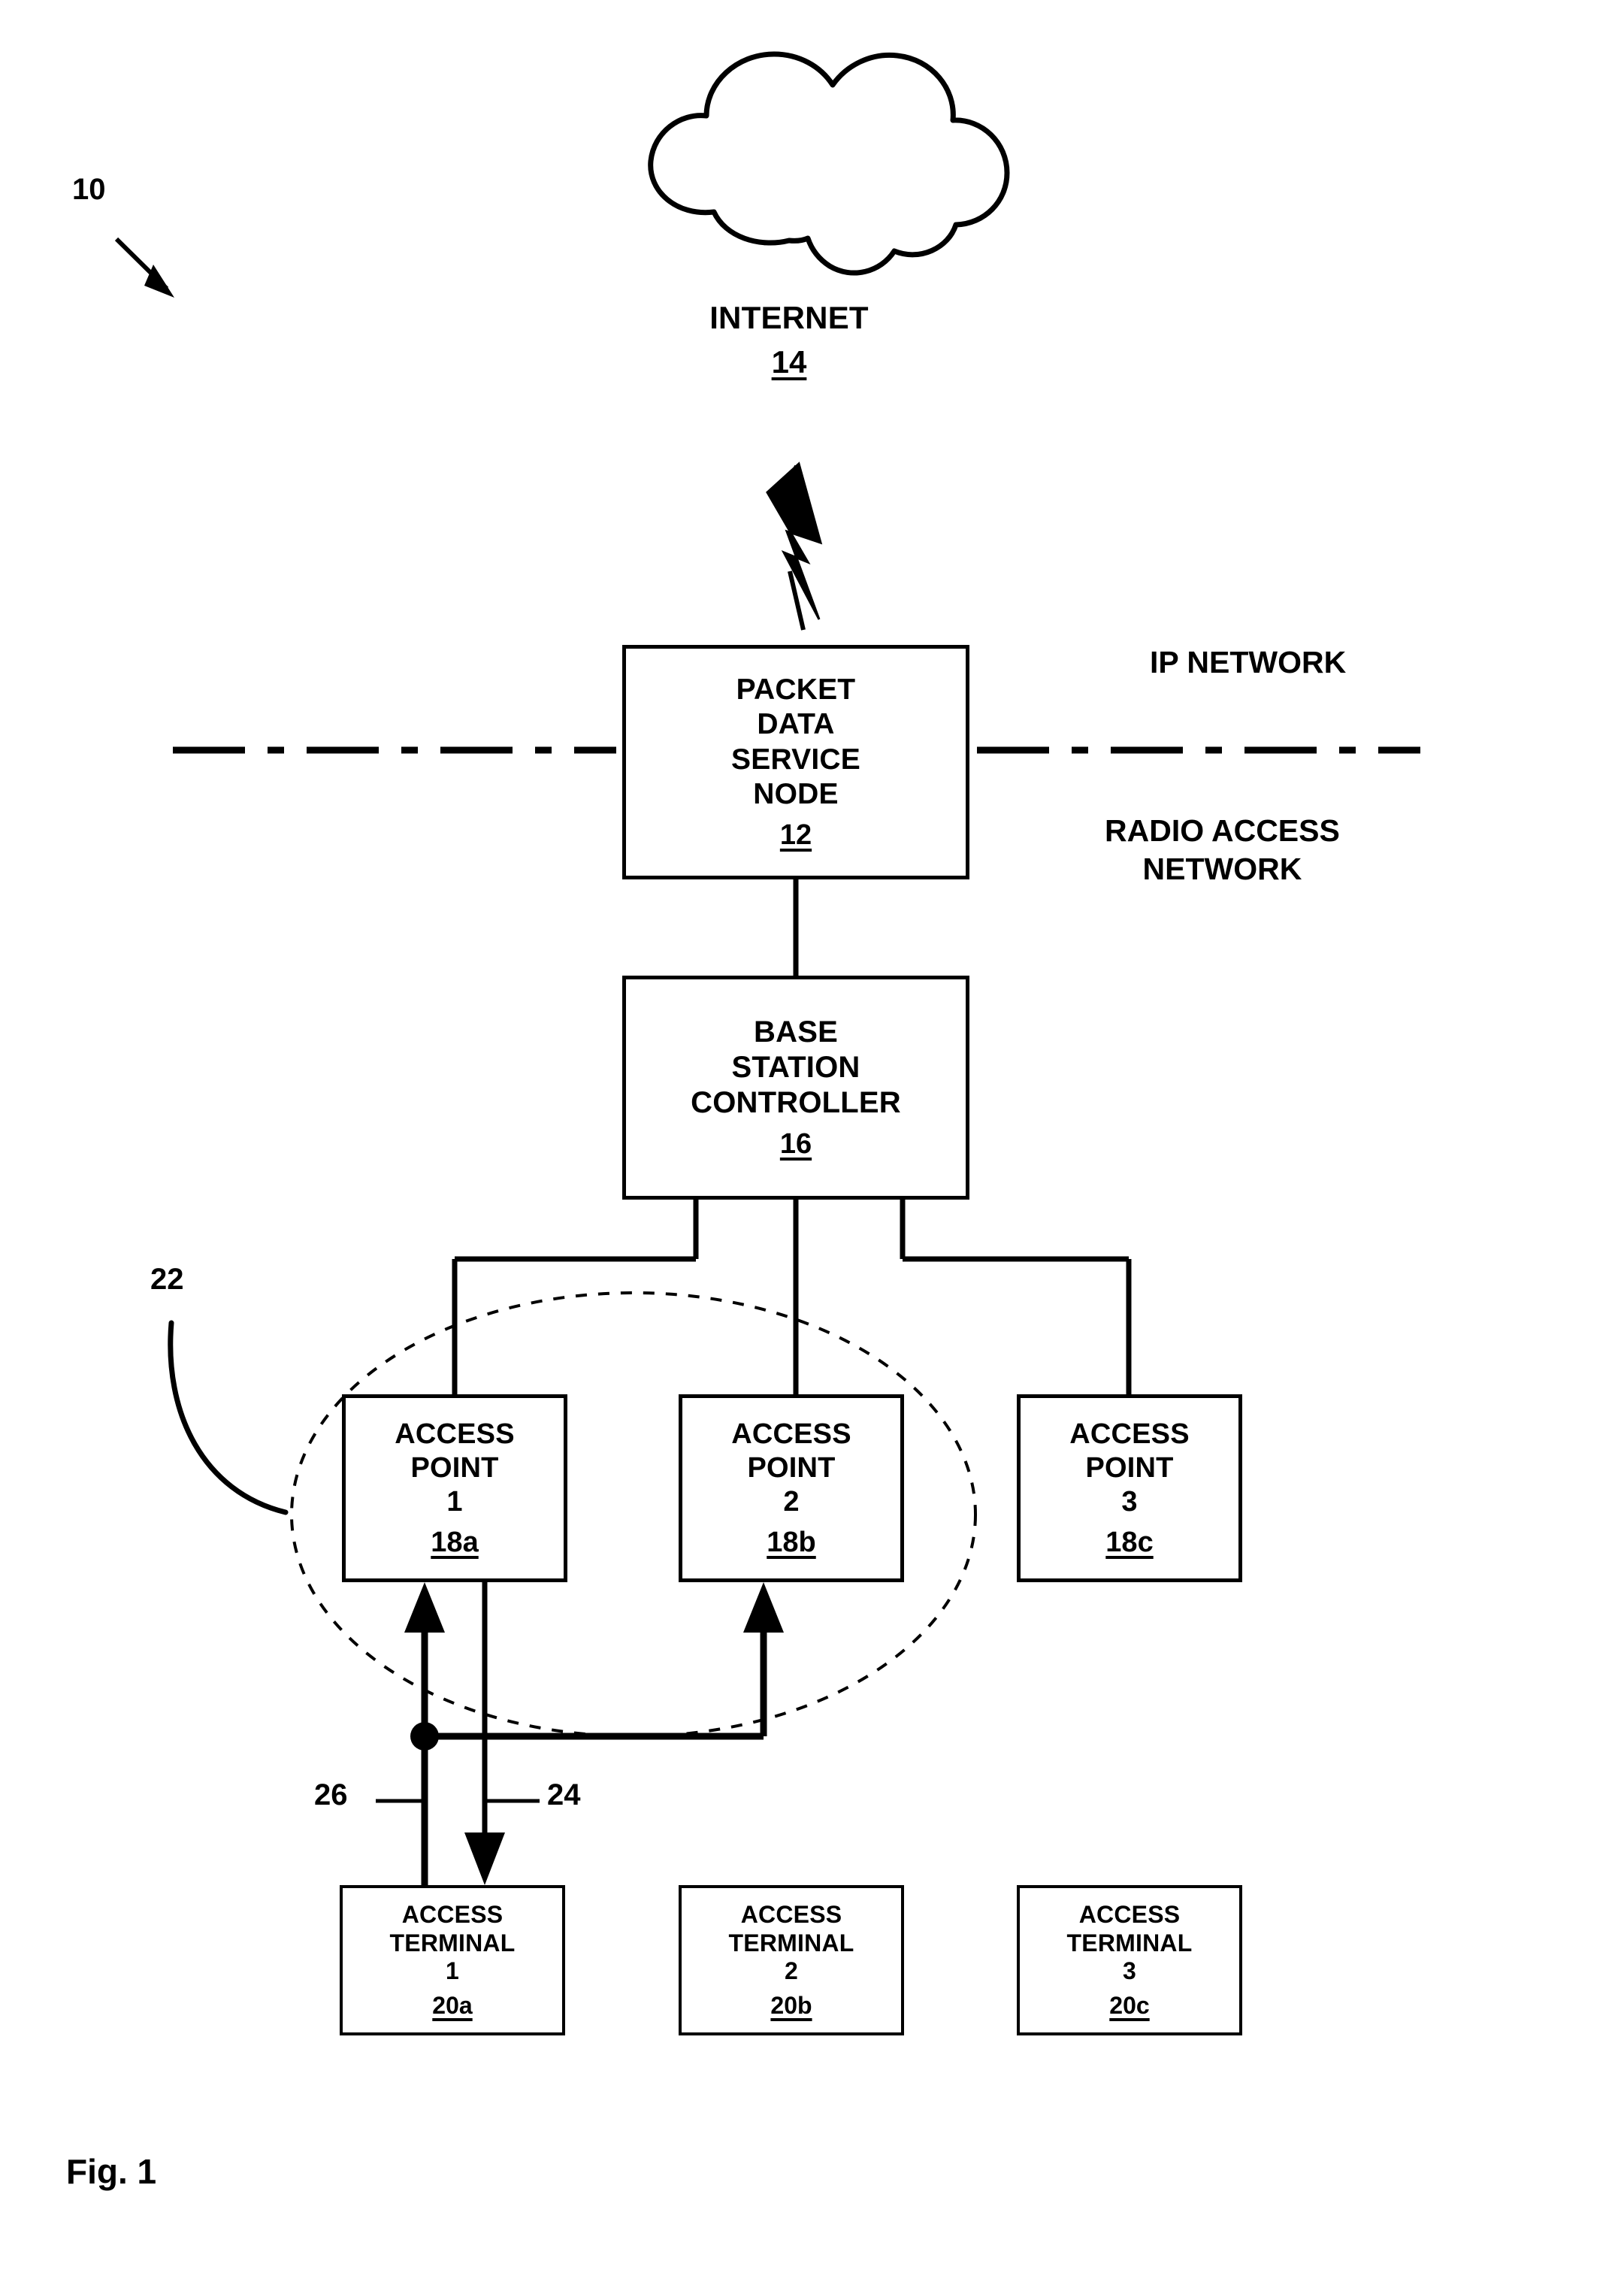 The height and width of the screenshot is (2291, 1624). What do you see at coordinates (1129, 1501) in the screenshot?
I see `ap3-index: 3` at bounding box center [1129, 1501].